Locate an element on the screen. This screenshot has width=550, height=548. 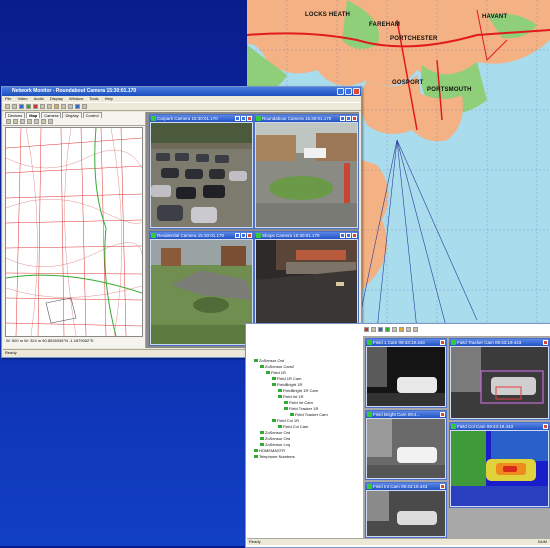
carpark-camera-window: Carpark Camera 15:30:01.170 is located at coordinates (201, 171).